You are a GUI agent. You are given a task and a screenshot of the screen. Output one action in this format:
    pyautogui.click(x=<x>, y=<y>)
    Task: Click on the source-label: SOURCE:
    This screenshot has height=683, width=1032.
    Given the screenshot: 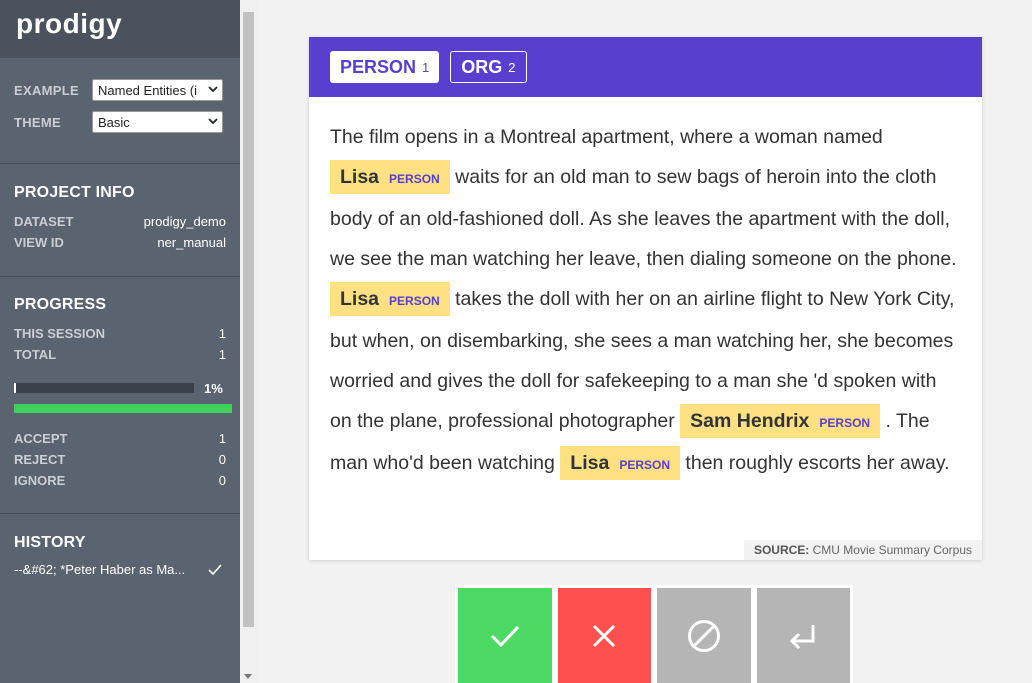 What is the action you would take?
    pyautogui.click(x=781, y=550)
    